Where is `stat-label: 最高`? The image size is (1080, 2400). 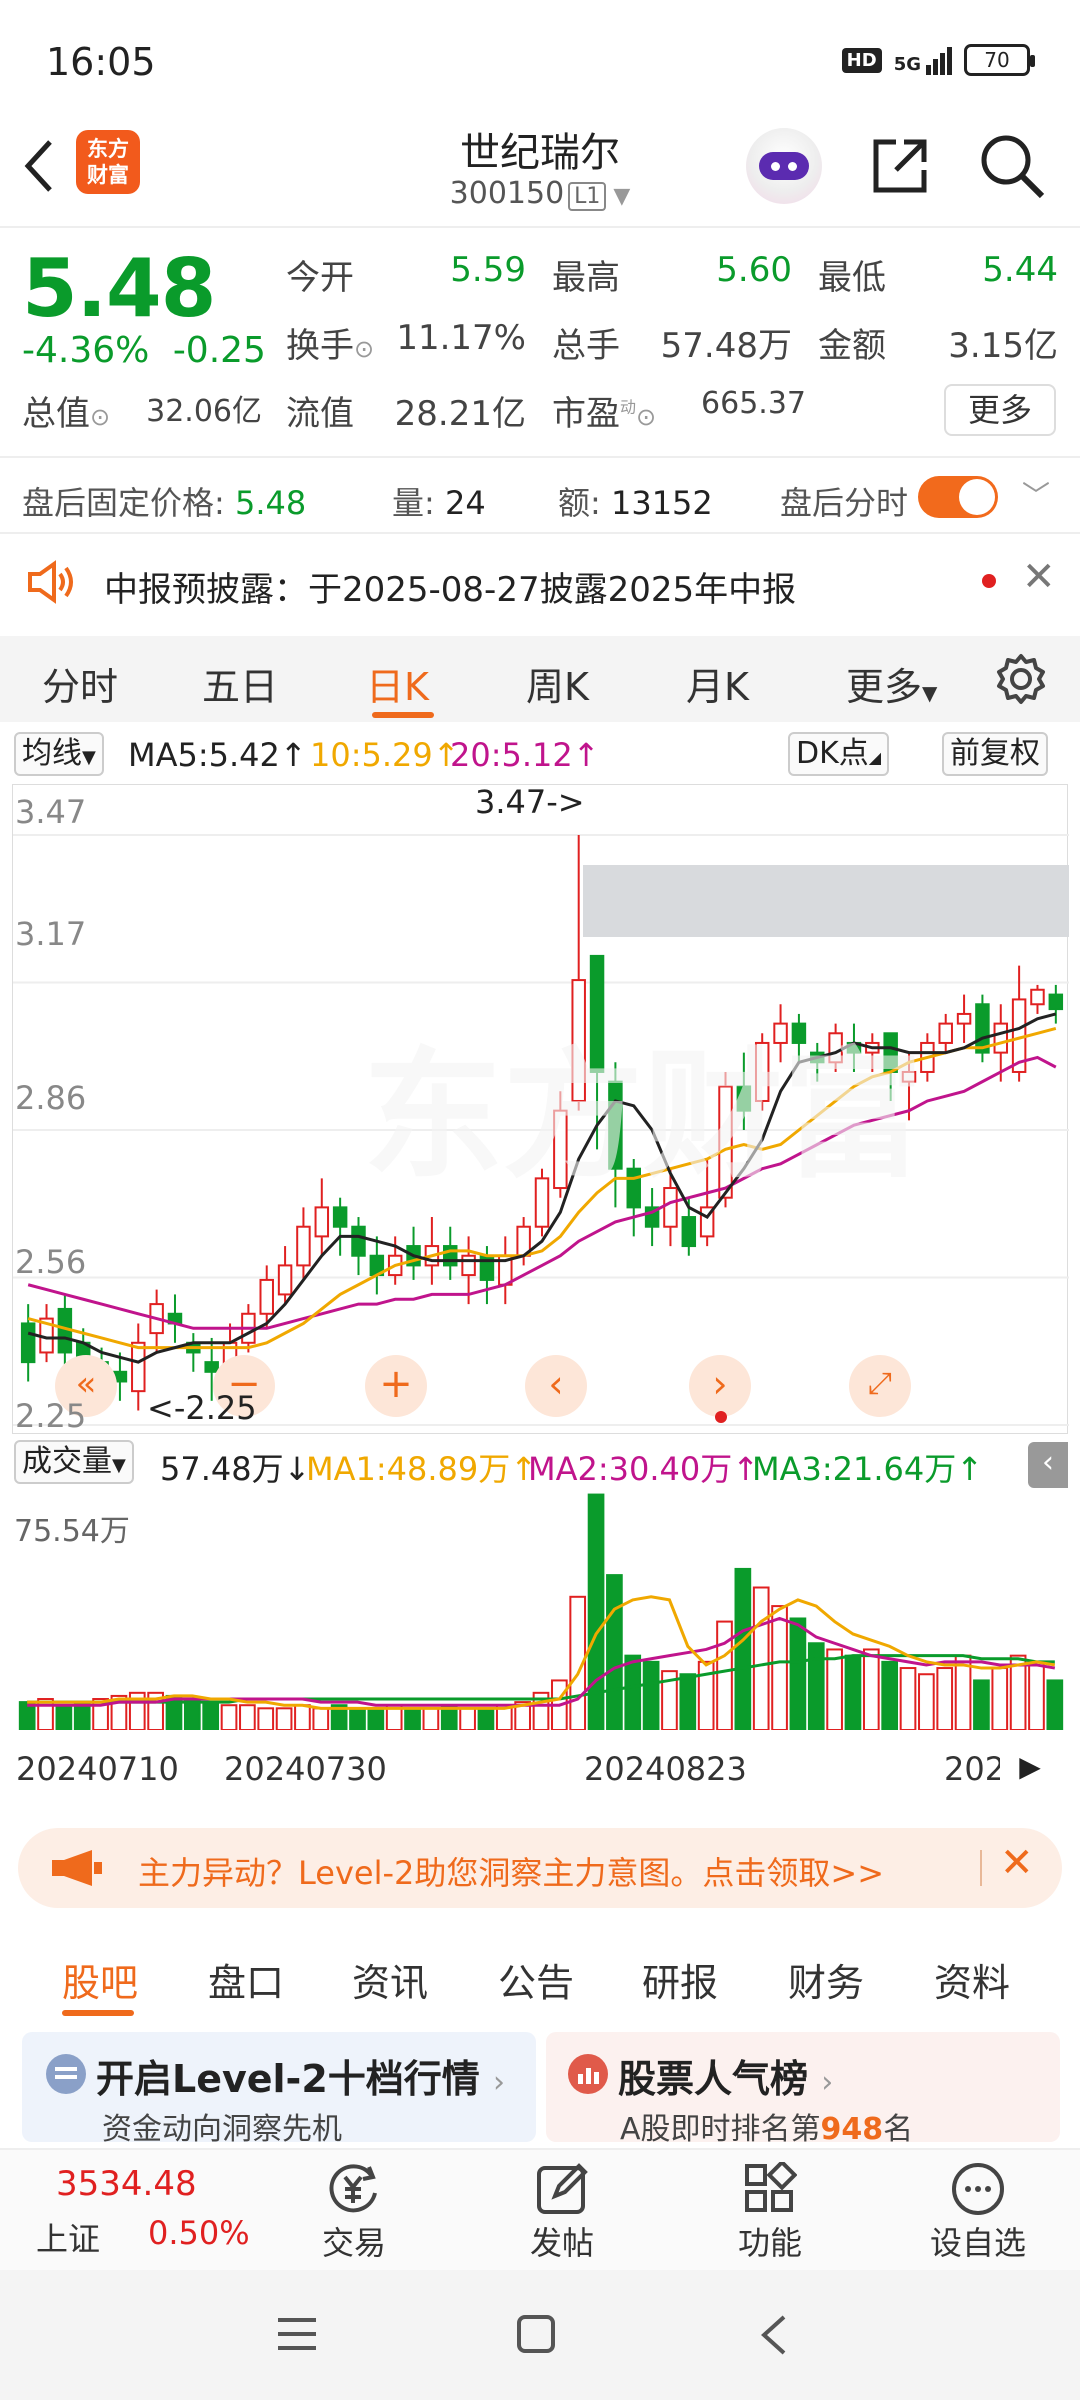
stat-label: 最高 is located at coordinates (586, 278).